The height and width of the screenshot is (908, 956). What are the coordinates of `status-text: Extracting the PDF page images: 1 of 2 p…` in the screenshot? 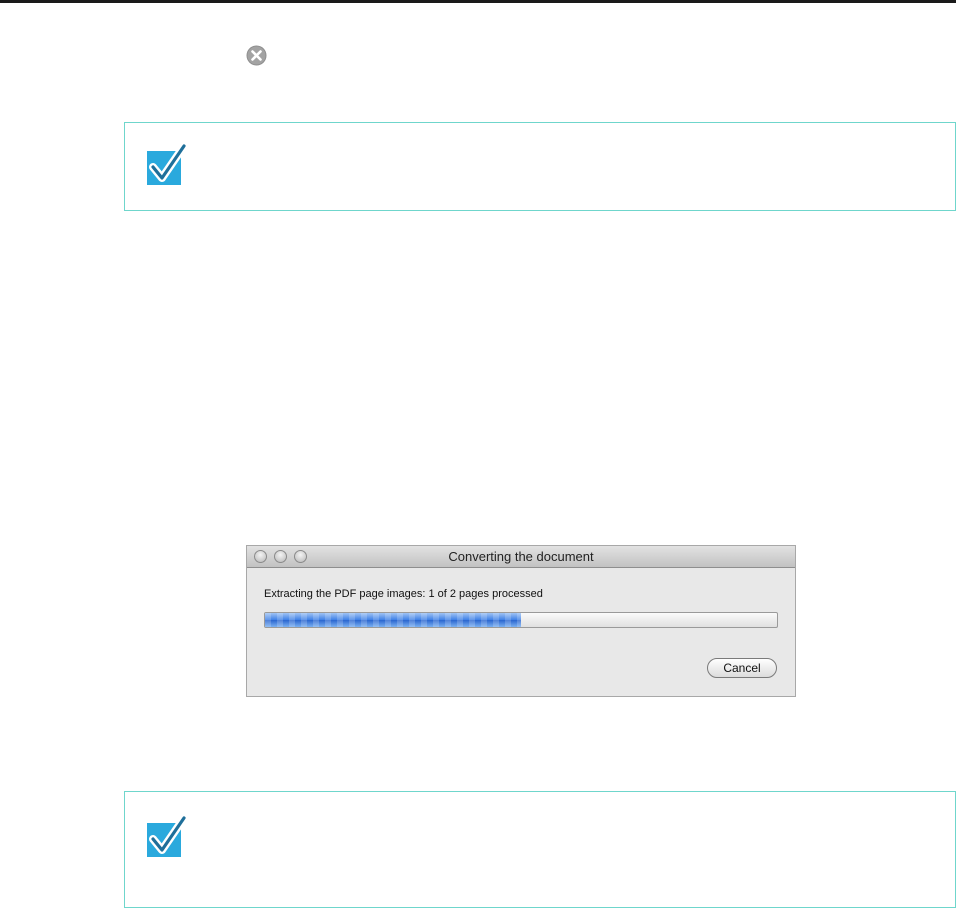 It's located at (403, 594).